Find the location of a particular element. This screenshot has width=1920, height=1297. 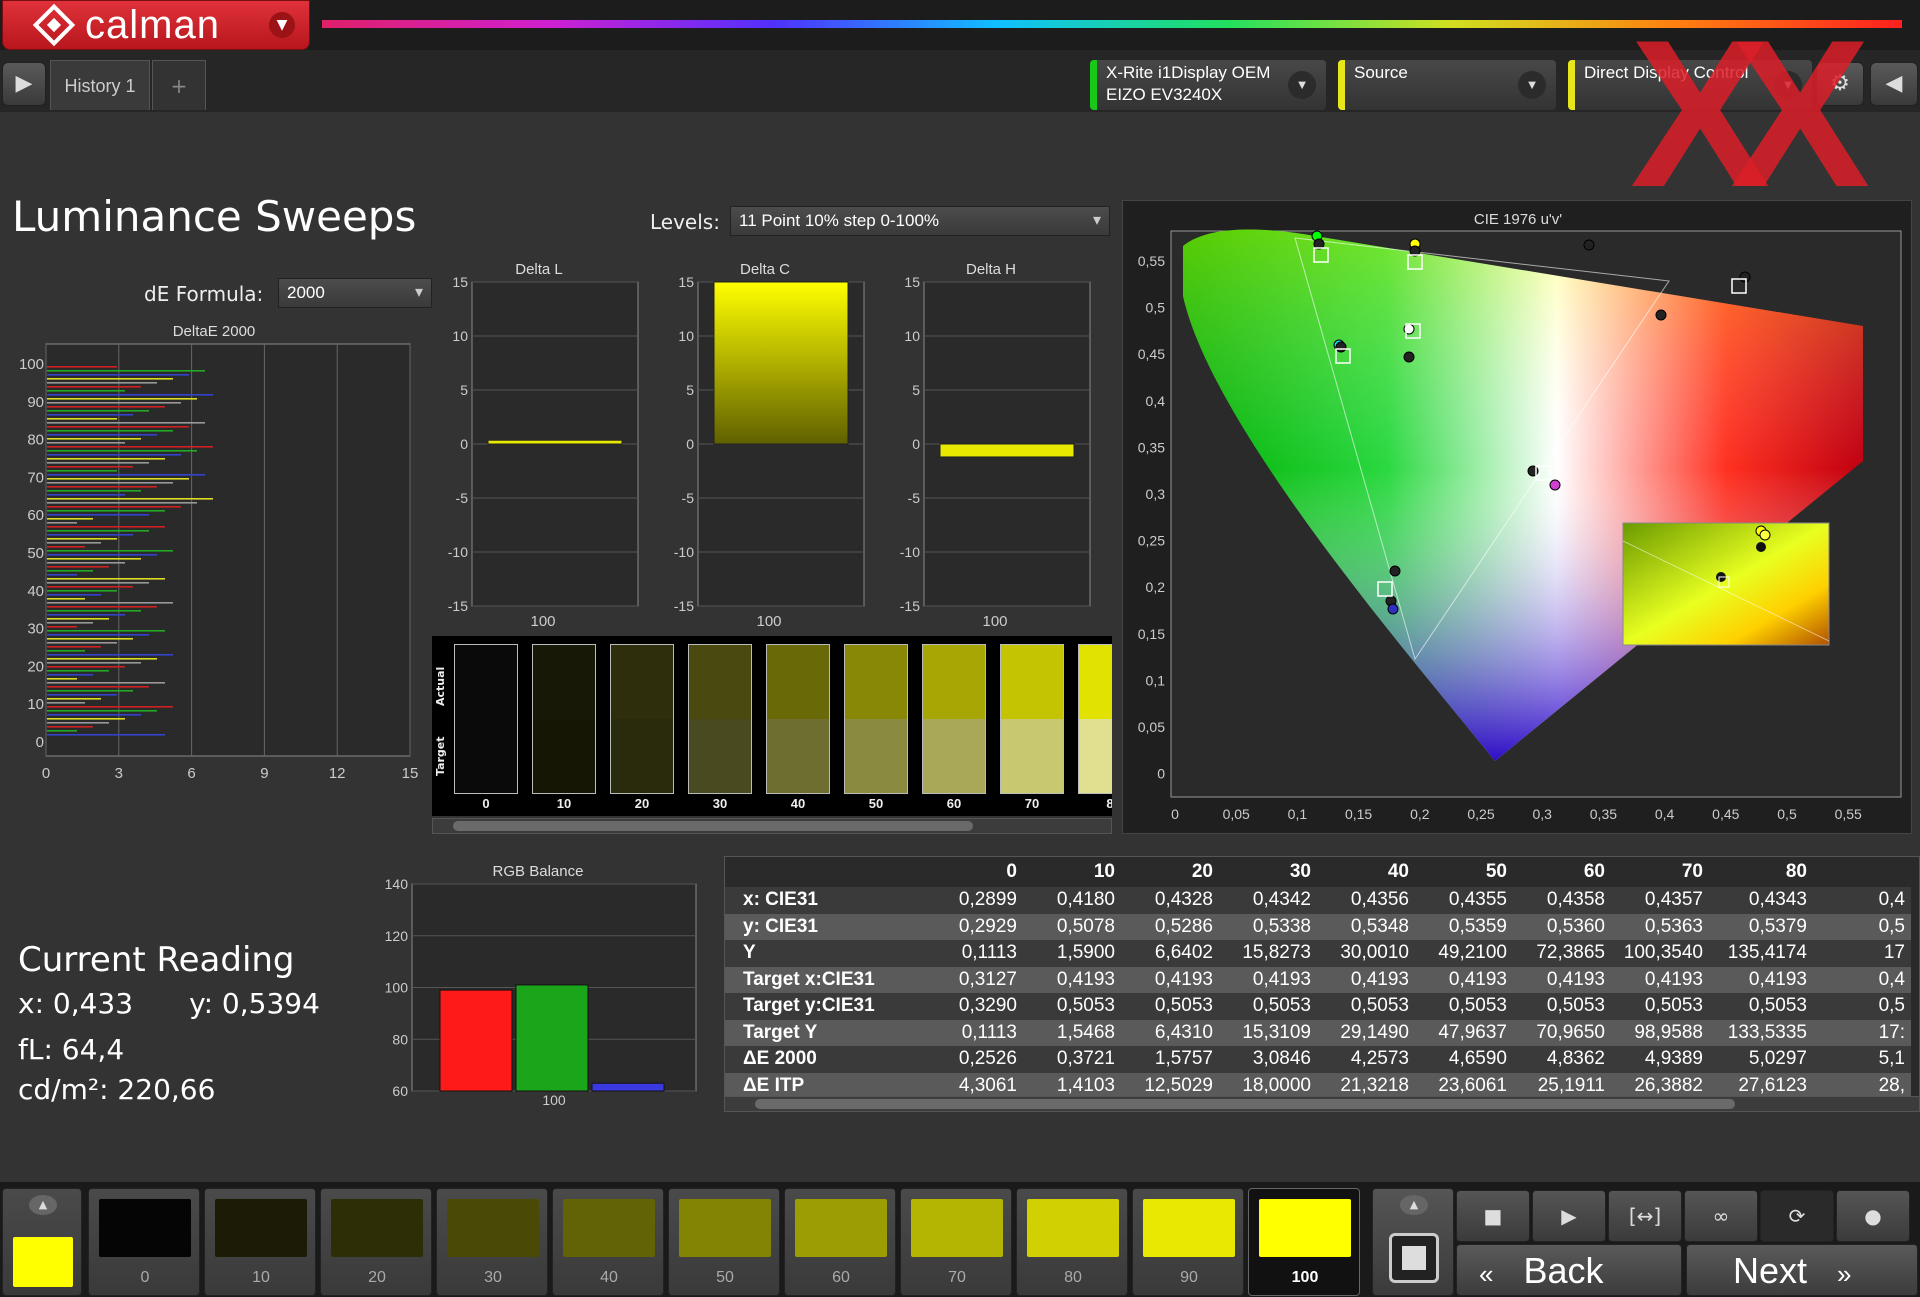

measure-range-button: [↔] is located at coordinates (1645, 1216).